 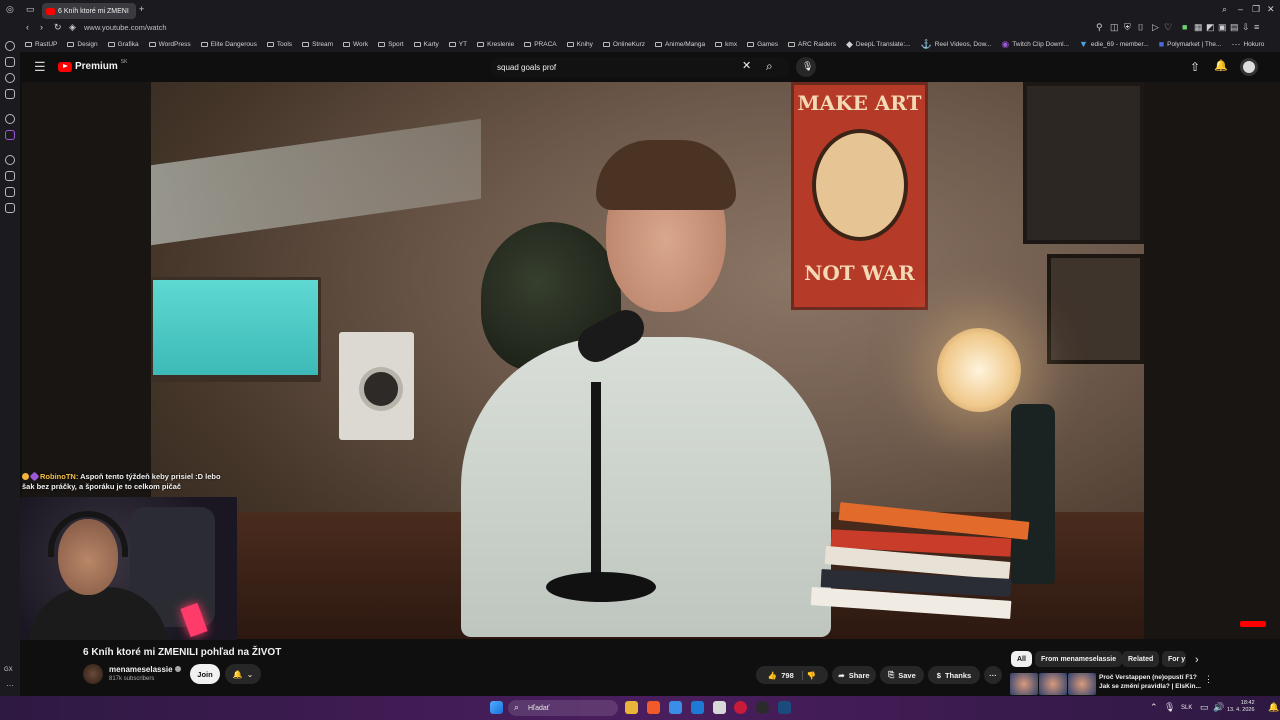 What do you see at coordinates (540, 44) in the screenshot?
I see `bookmark-folder: PRACA` at bounding box center [540, 44].